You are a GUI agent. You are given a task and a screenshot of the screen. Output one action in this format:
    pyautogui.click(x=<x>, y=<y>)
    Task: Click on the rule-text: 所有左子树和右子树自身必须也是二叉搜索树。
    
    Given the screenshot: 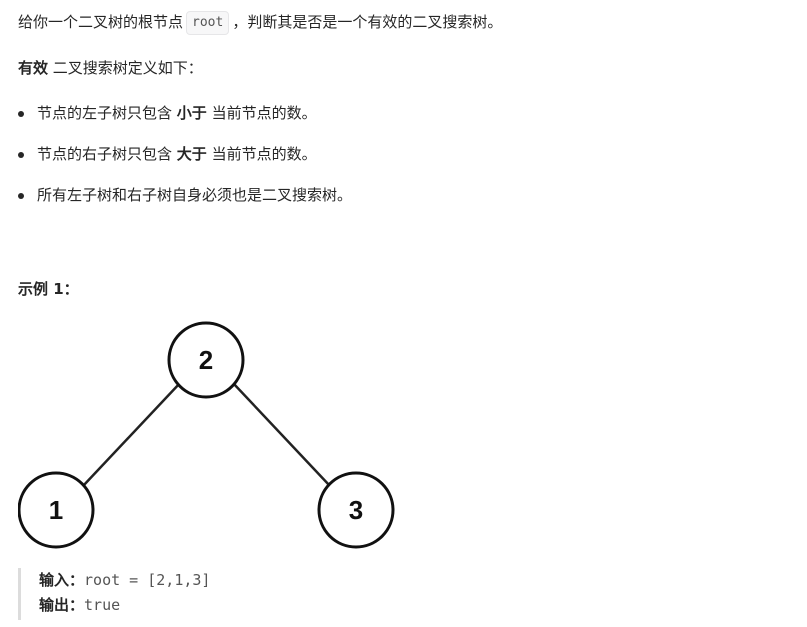 What is the action you would take?
    pyautogui.click(x=195, y=195)
    